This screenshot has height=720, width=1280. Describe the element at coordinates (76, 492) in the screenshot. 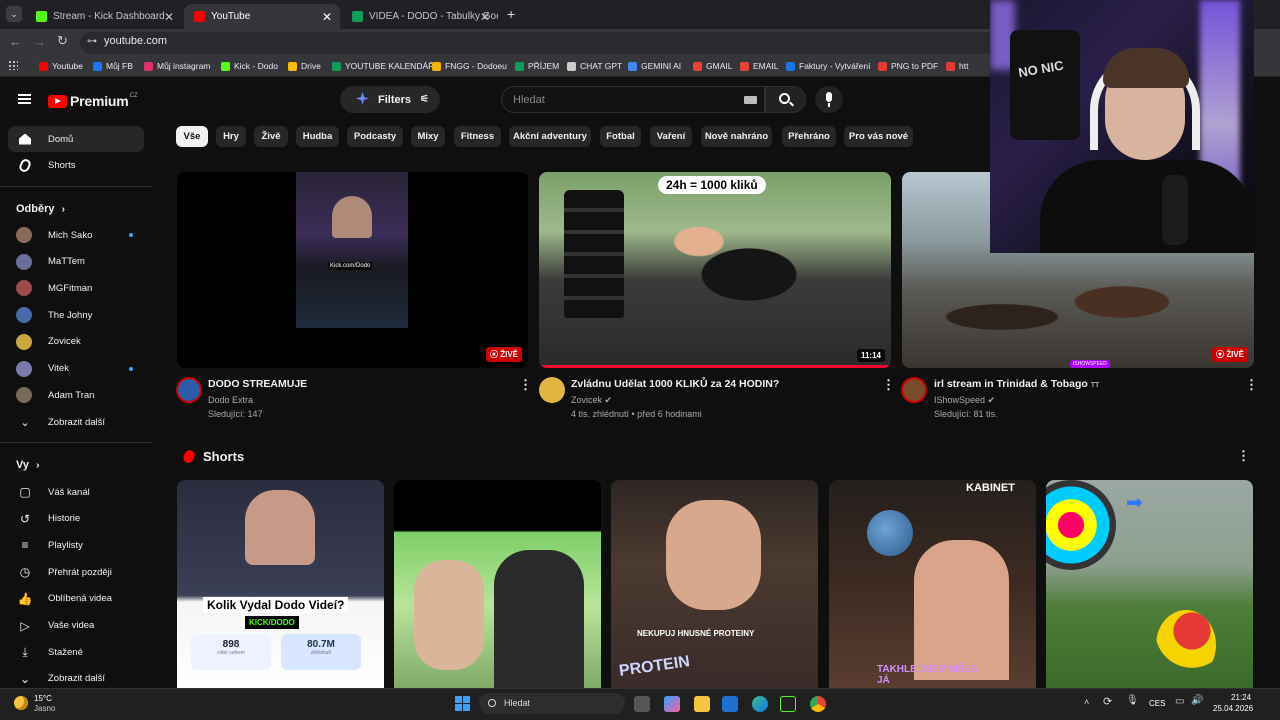

I see `sidebar-item: ▢ Váš kanál` at that location.